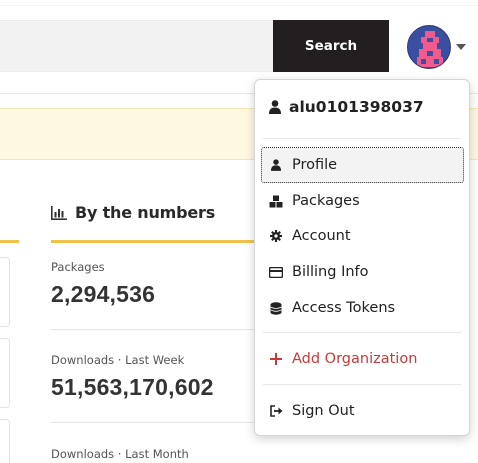  I want to click on chevron-down-icon, so click(461, 47).